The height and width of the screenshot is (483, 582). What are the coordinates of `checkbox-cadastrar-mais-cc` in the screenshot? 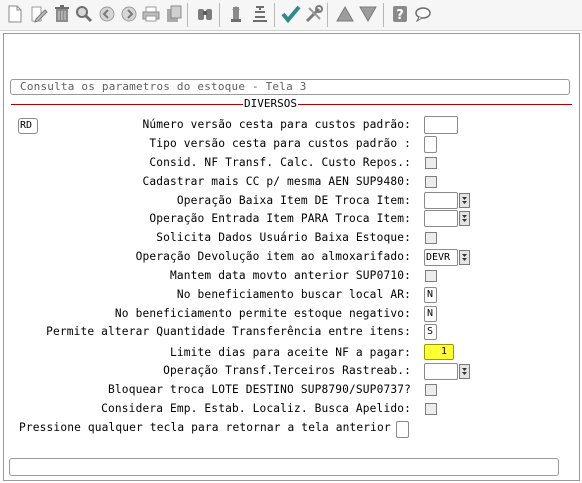 It's located at (431, 182).